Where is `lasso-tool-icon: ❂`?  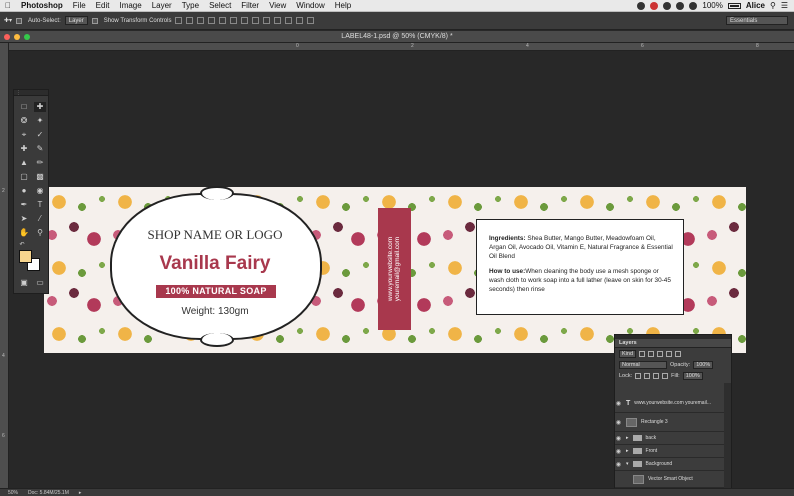
lasso-tool-icon: ❂ is located at coordinates (24, 121).